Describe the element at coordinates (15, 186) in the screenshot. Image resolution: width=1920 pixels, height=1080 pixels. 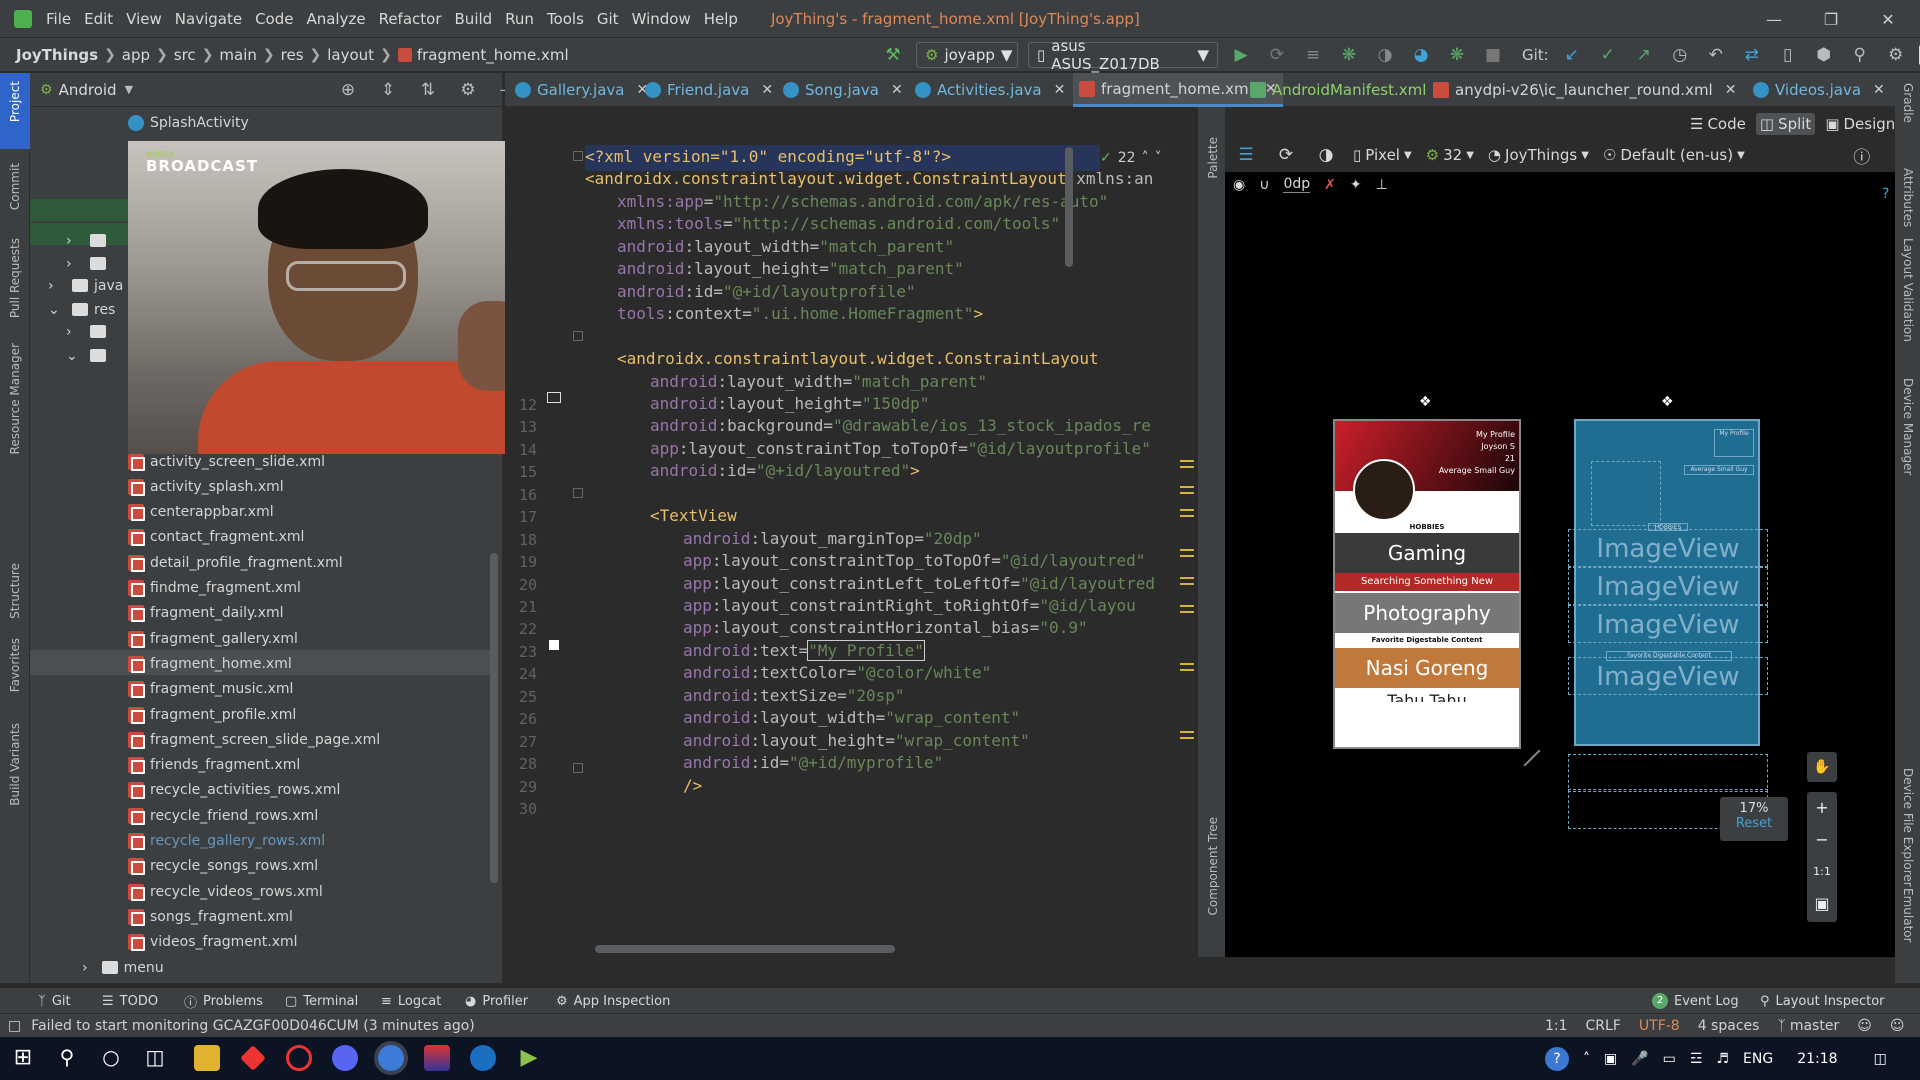
I see `tool-tab-commit: Commit` at that location.